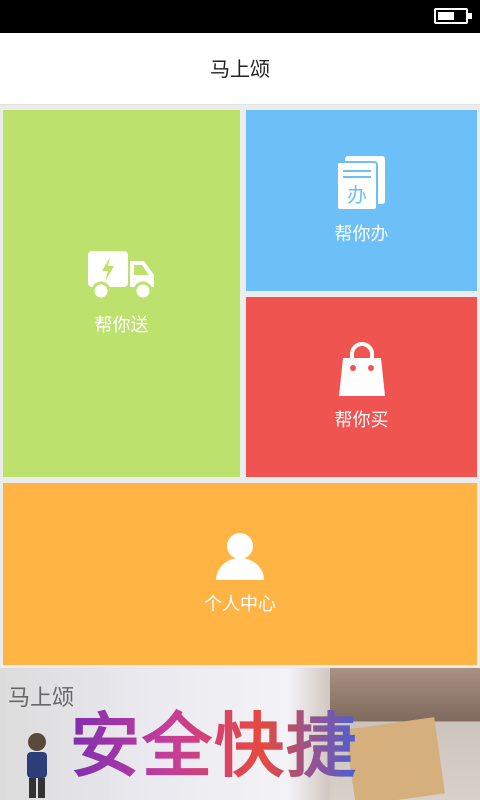  I want to click on tile-label: 个人中心, so click(240, 604).